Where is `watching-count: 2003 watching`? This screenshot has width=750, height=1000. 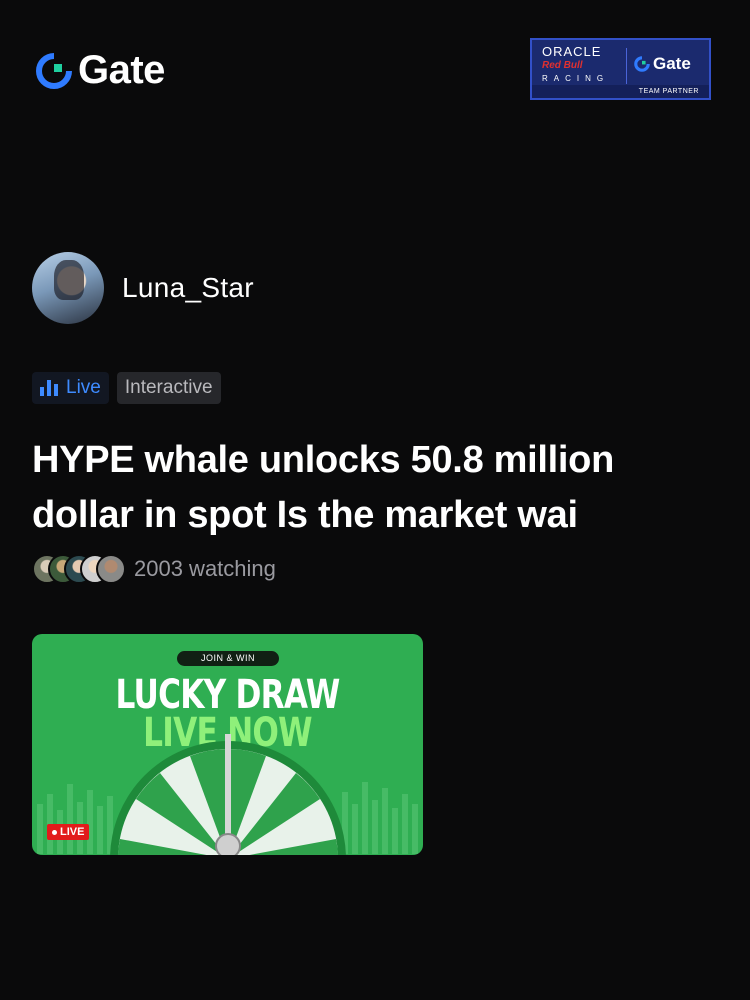 watching-count: 2003 watching is located at coordinates (205, 568).